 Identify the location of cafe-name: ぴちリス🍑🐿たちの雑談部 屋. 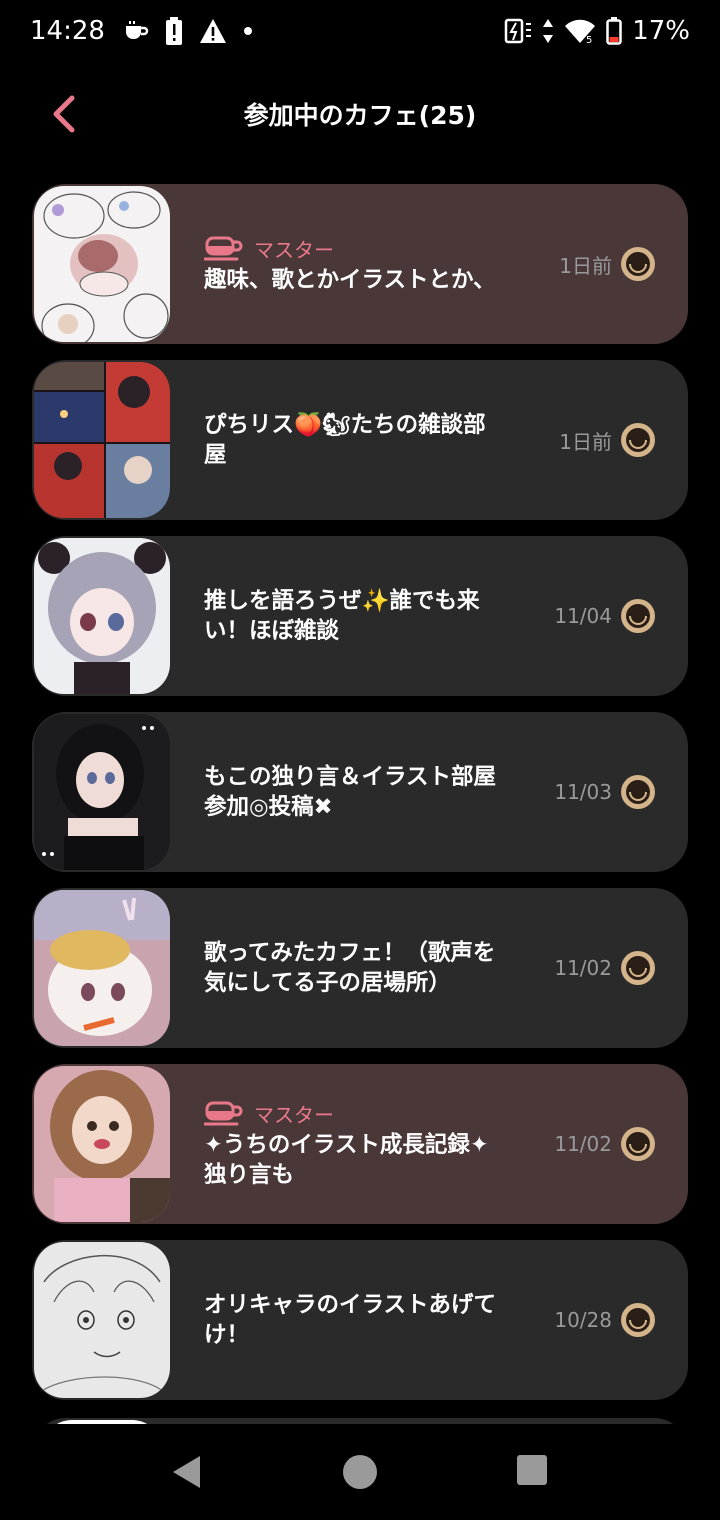
(345, 440).